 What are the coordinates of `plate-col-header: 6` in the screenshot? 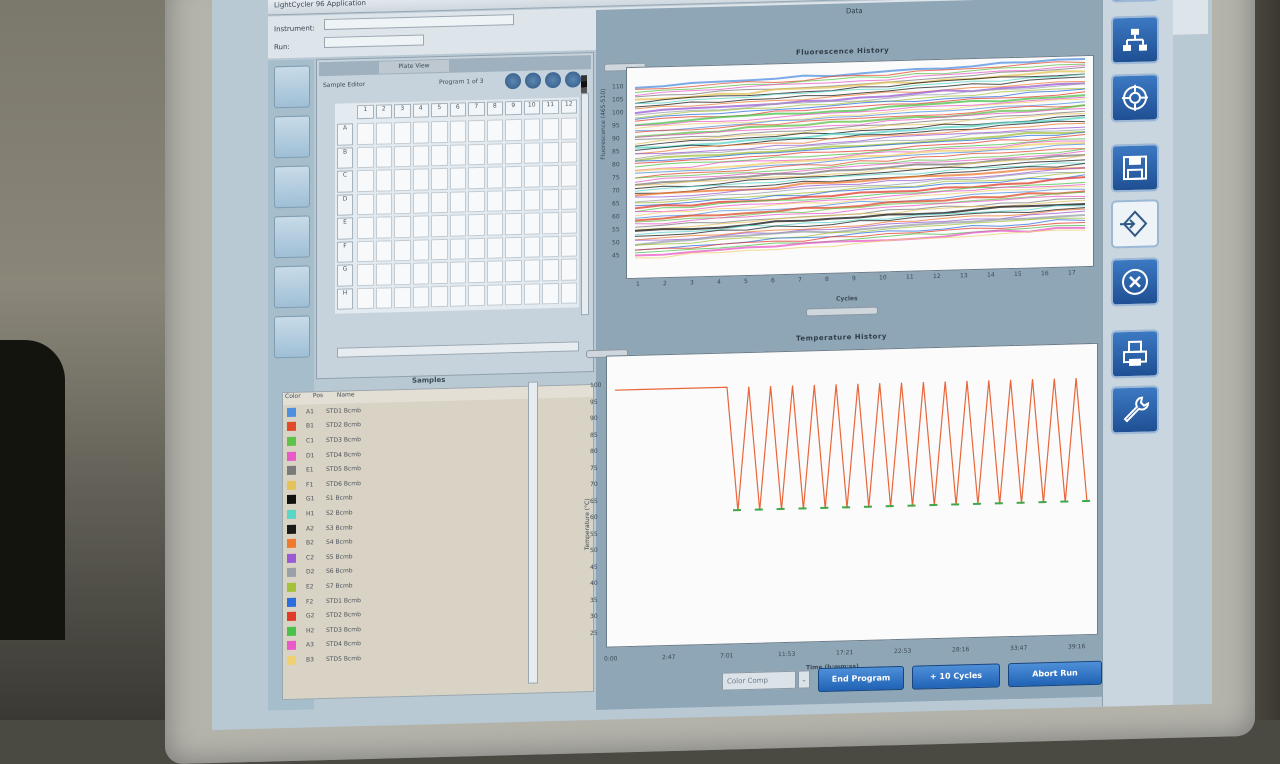 It's located at (457, 109).